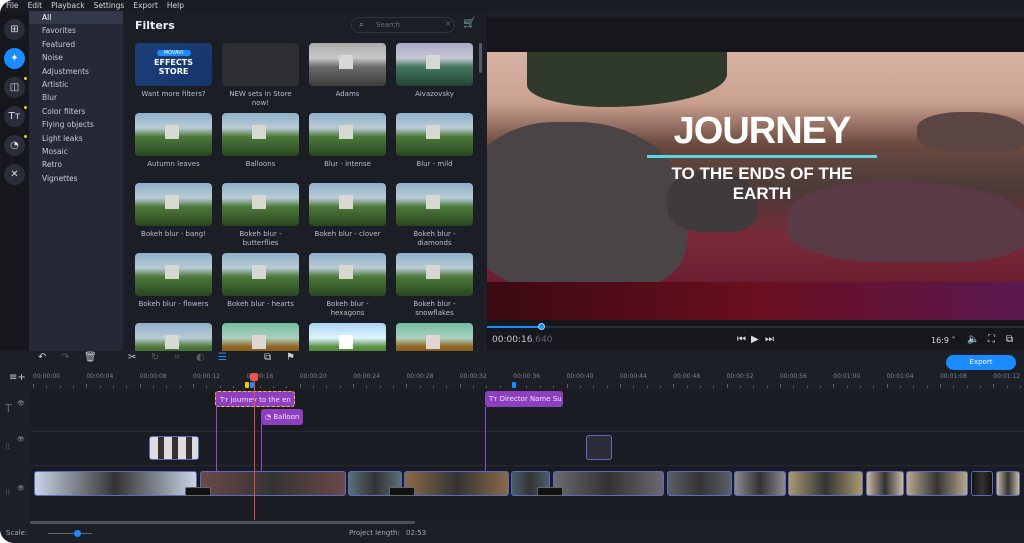  I want to click on rotate-icon: ↻, so click(155, 357).